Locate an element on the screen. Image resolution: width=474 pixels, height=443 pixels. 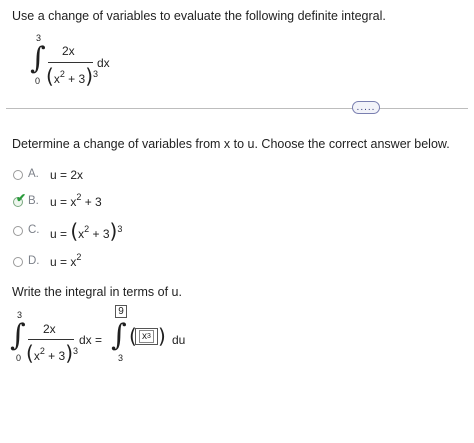
option-c-text: u = (x2 + 3)3 is located at coordinates (86, 231).